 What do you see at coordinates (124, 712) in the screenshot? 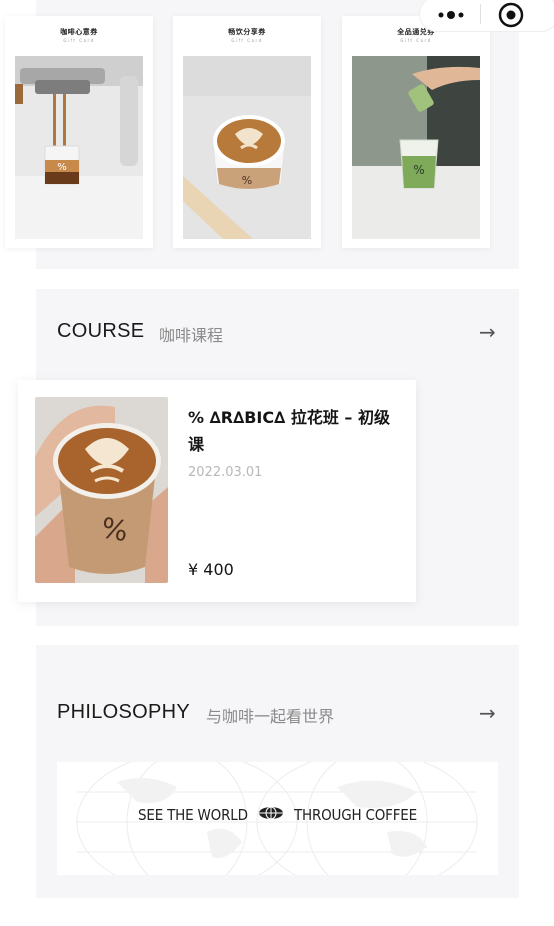
I see `philosophy-heading: PHILOSOPHY` at bounding box center [124, 712].